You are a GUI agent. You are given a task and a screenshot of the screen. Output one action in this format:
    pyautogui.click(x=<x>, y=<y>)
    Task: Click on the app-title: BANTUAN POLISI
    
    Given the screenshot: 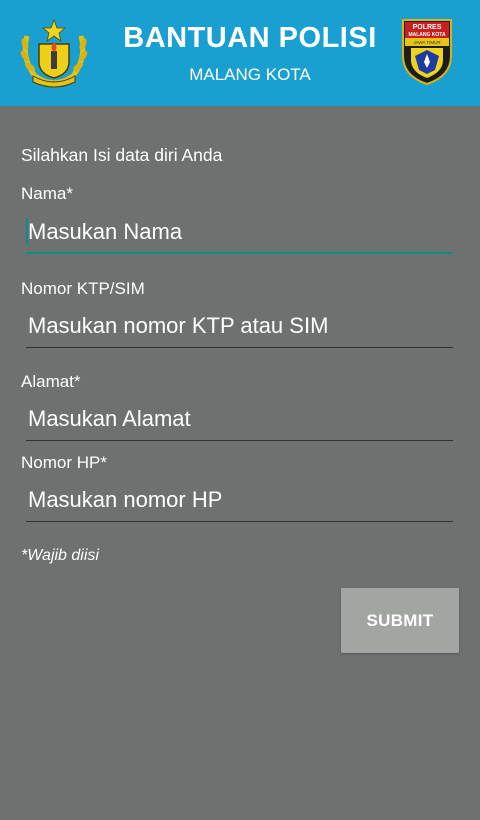 What is the action you would take?
    pyautogui.click(x=250, y=38)
    